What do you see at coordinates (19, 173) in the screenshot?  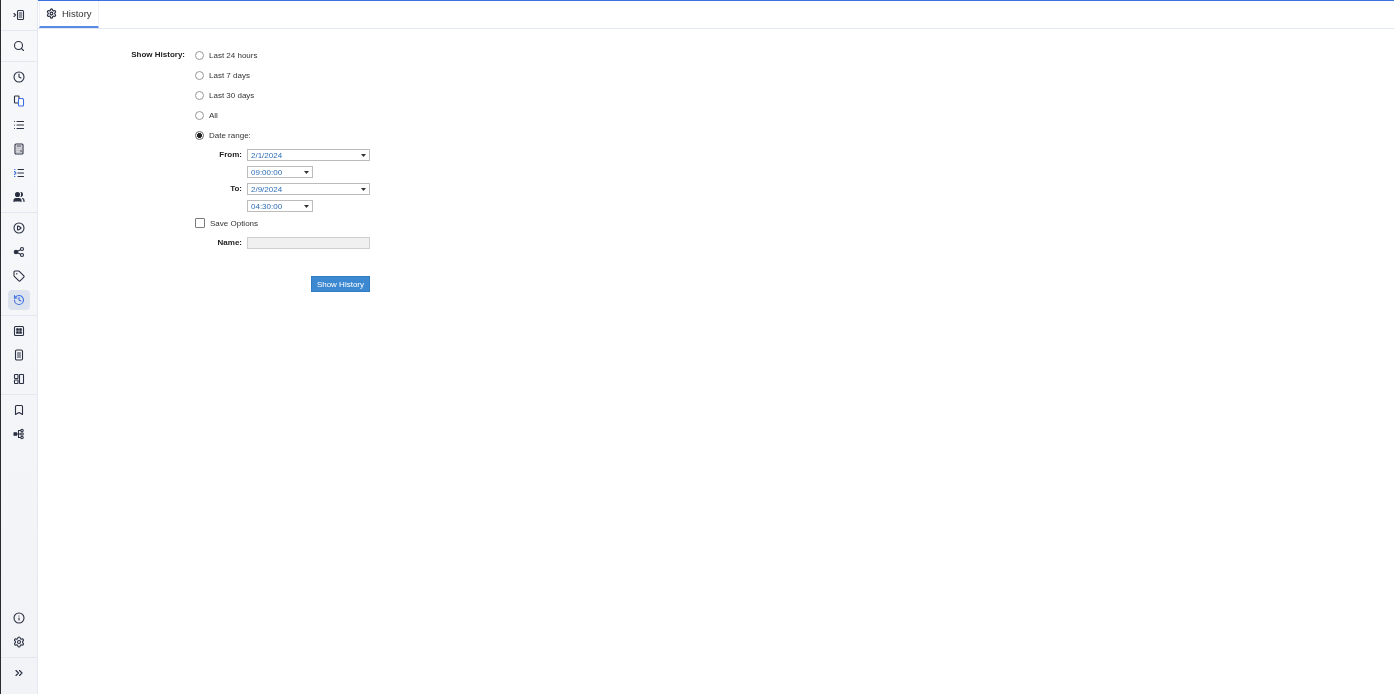 I see `indent-list-icon` at bounding box center [19, 173].